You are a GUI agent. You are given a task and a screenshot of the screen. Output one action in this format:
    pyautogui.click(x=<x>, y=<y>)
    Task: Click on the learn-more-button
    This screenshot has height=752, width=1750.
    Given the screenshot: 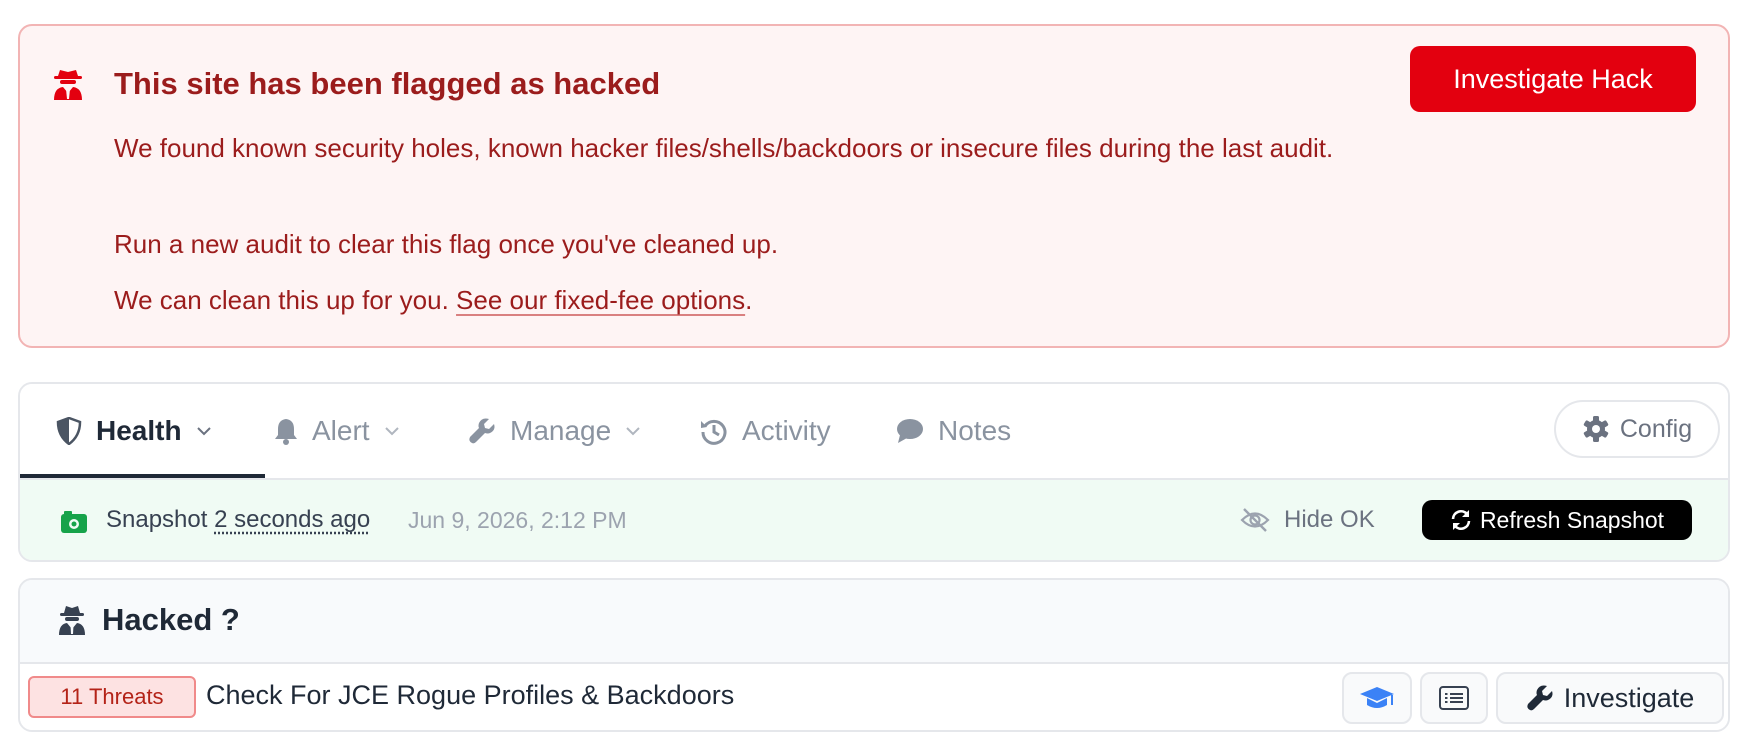 What is the action you would take?
    pyautogui.click(x=1377, y=698)
    